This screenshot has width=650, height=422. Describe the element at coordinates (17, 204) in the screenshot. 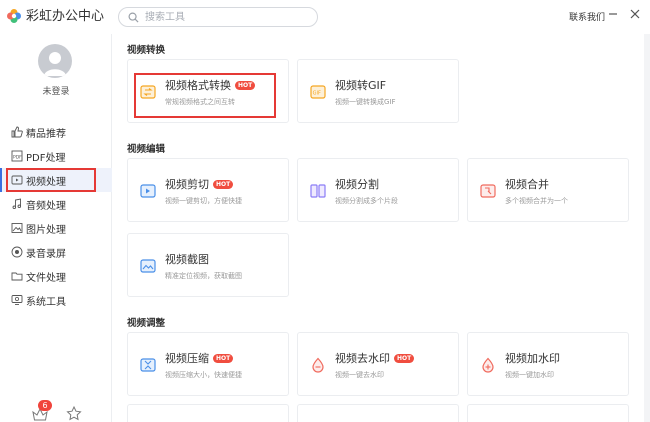

I see `music-icon` at that location.